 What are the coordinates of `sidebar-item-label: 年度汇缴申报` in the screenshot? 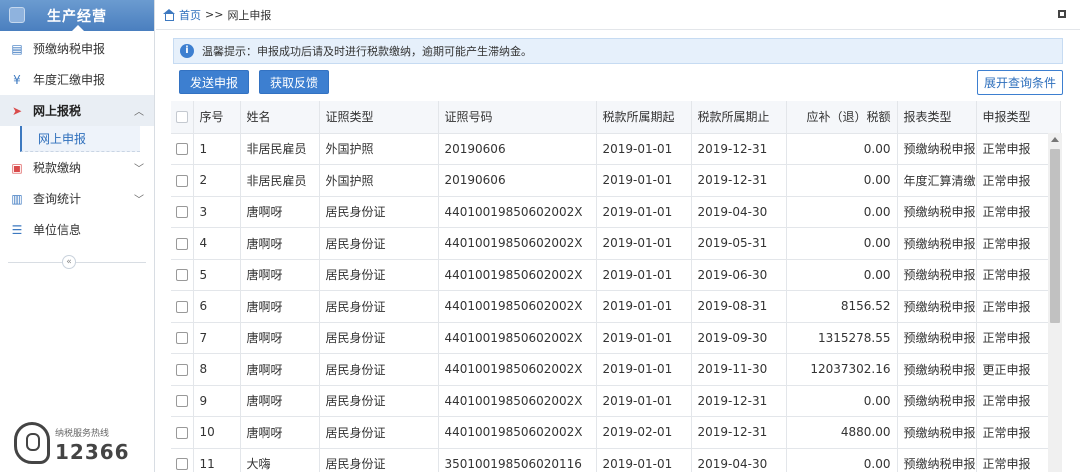 It's located at (69, 80).